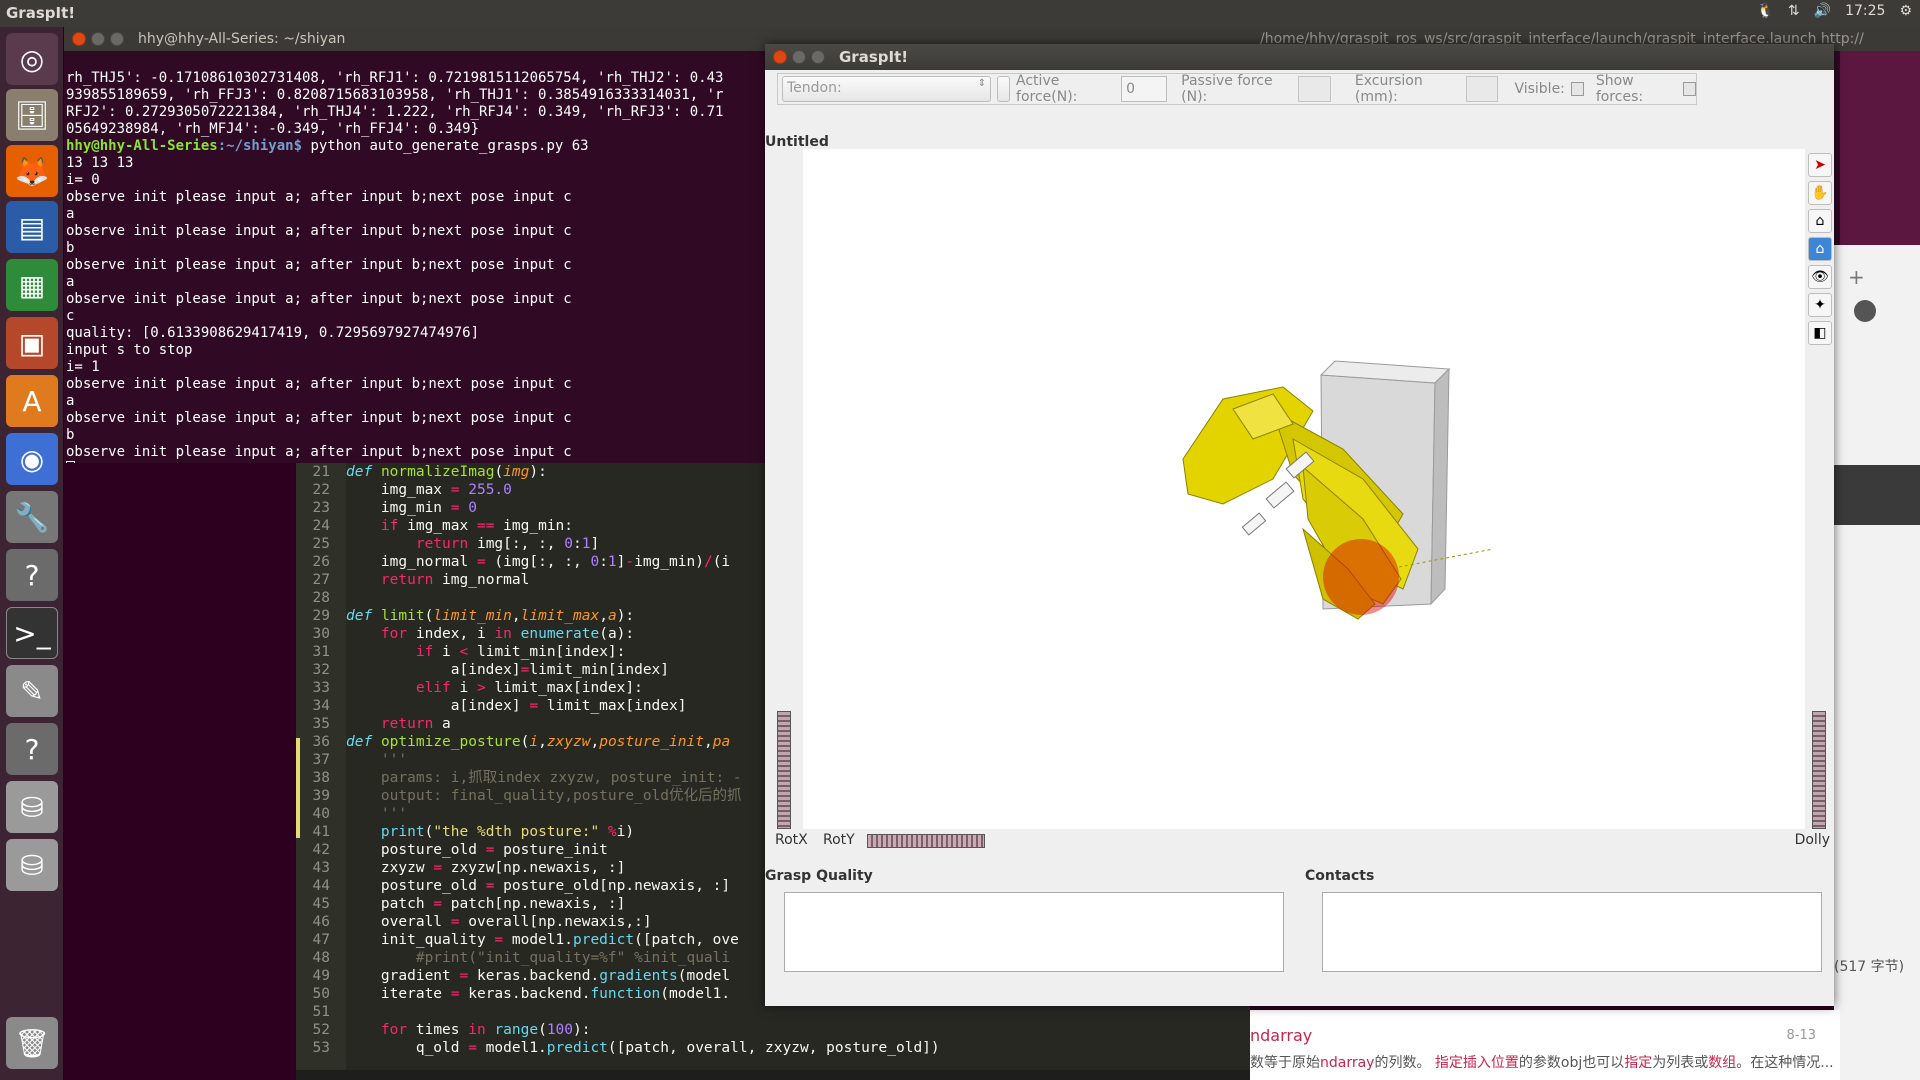 The image size is (1920, 1080). What do you see at coordinates (455, 580) in the screenshot?
I see `code-text: return img_normal` at bounding box center [455, 580].